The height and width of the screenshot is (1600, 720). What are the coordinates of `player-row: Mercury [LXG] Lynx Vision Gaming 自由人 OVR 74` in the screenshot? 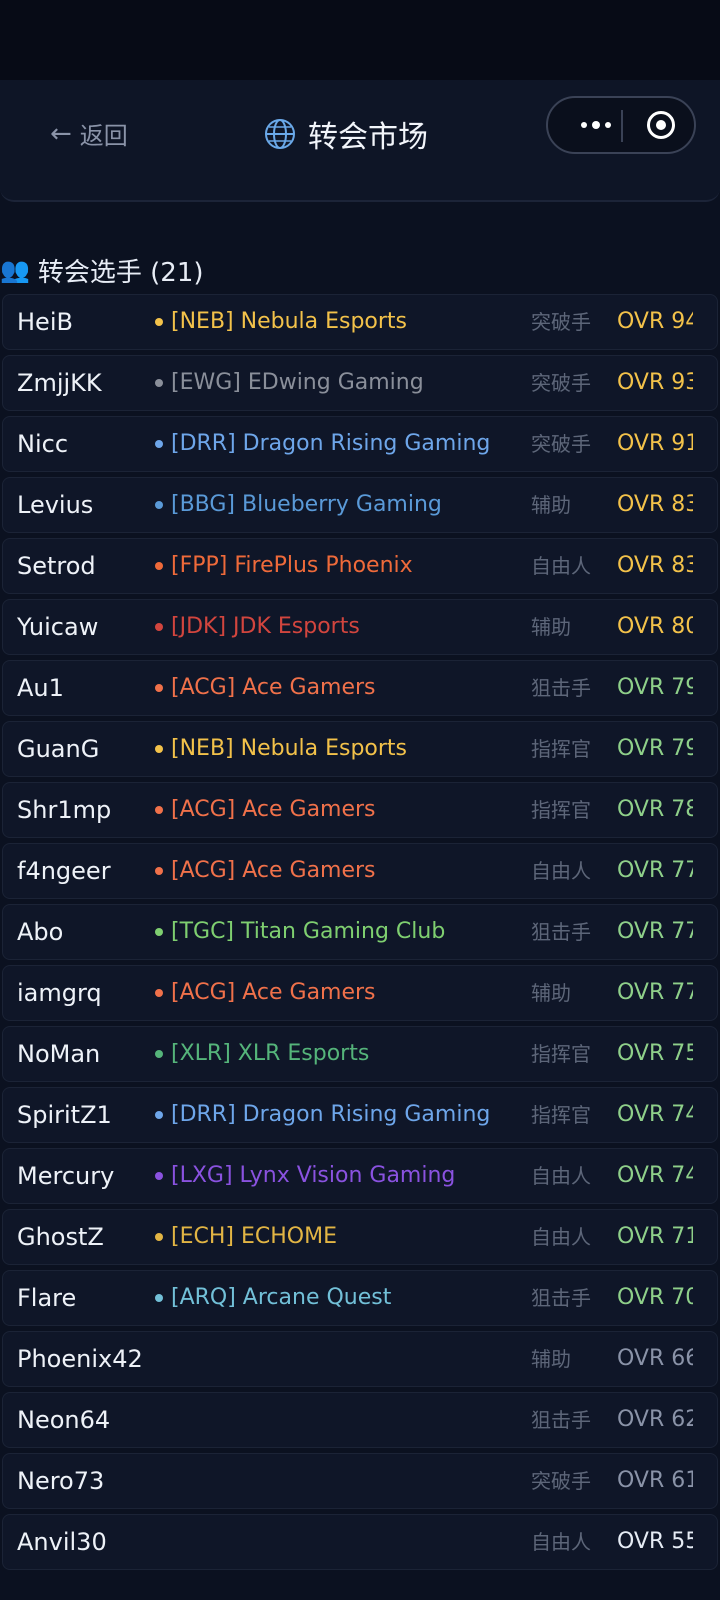 It's located at (360, 1176).